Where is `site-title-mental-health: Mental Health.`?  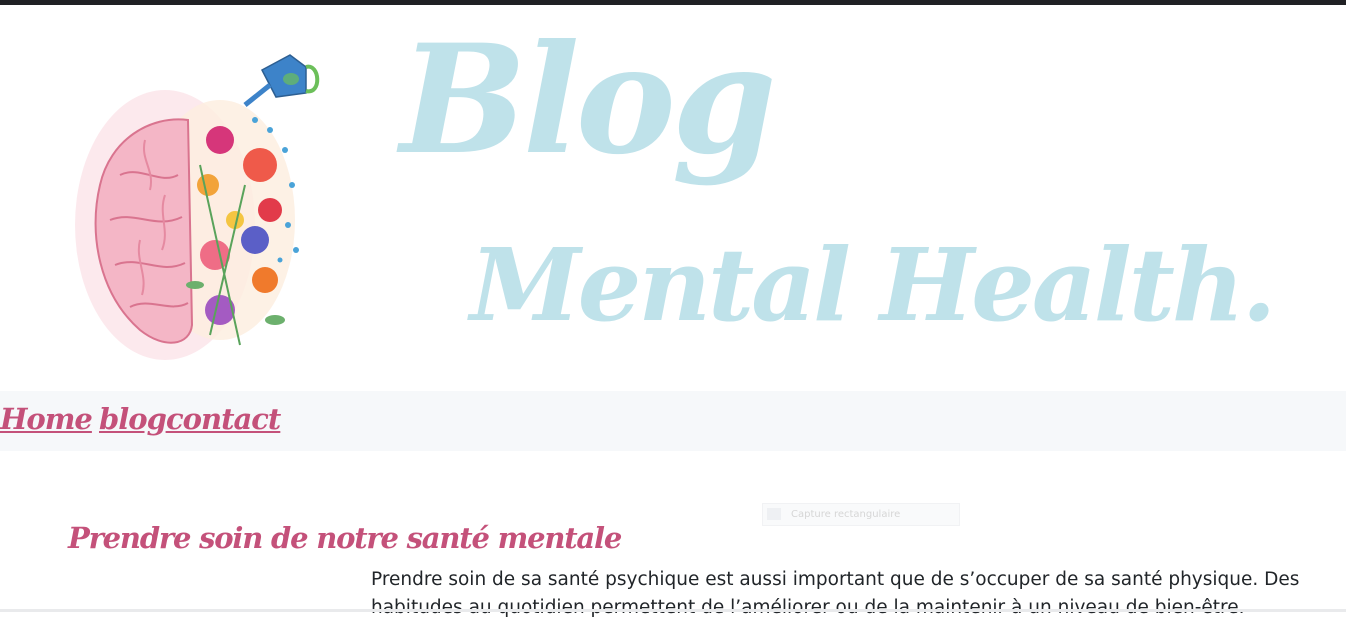
site-title-mental-health: Mental Health. is located at coordinates (873, 285).